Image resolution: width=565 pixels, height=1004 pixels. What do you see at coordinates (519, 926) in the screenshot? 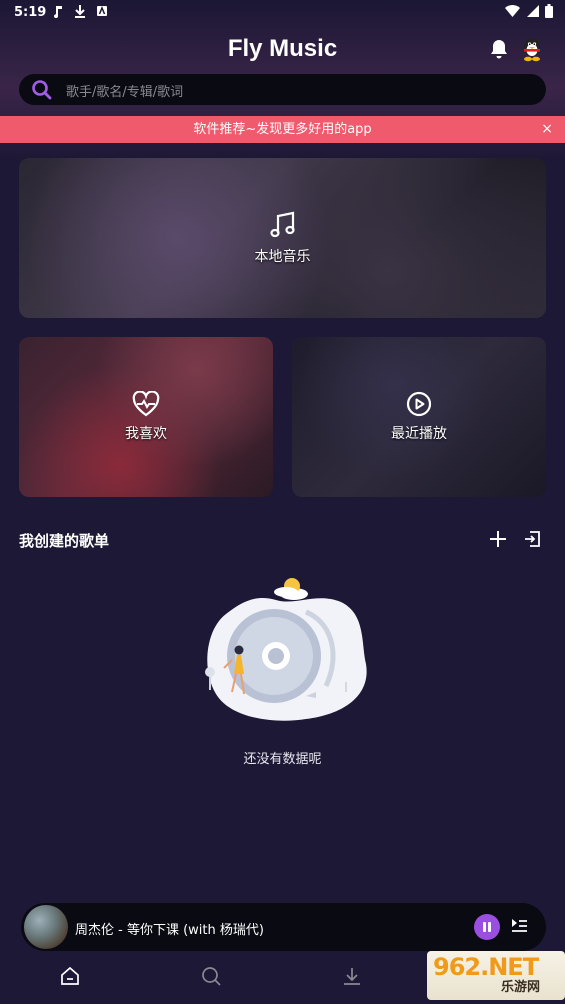
I see `playlist-queue-icon` at bounding box center [519, 926].